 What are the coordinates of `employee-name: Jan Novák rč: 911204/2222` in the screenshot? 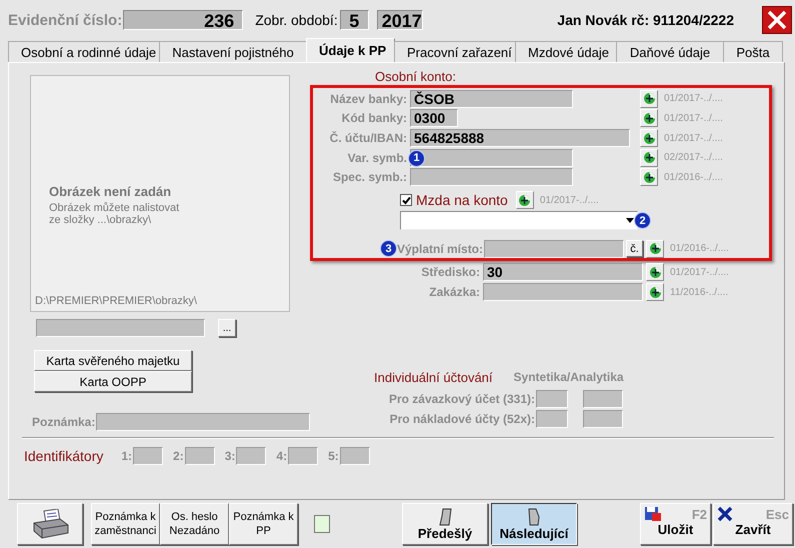 It's located at (645, 20).